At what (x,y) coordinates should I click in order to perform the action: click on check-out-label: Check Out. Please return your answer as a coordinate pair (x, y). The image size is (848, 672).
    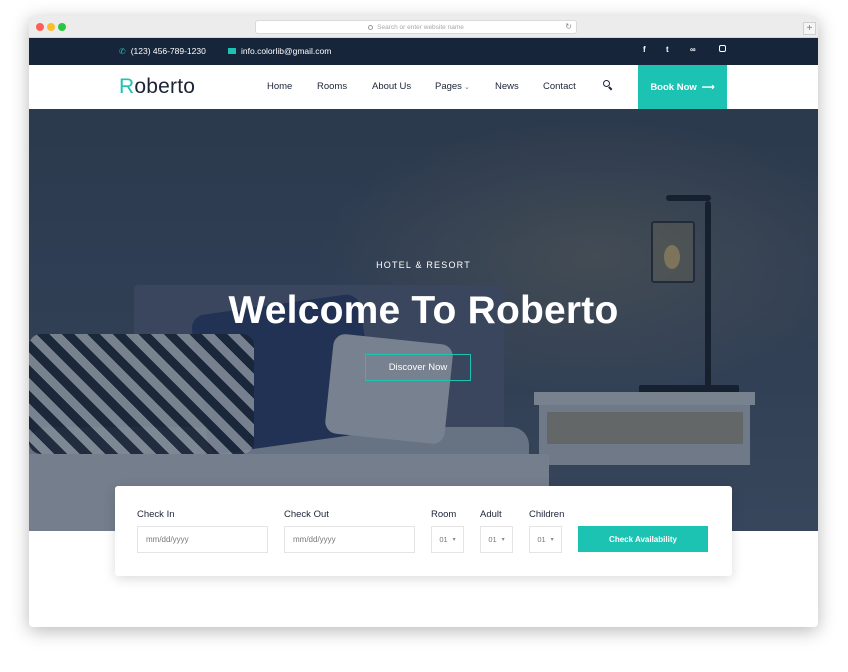
    Looking at the image, I should click on (306, 514).